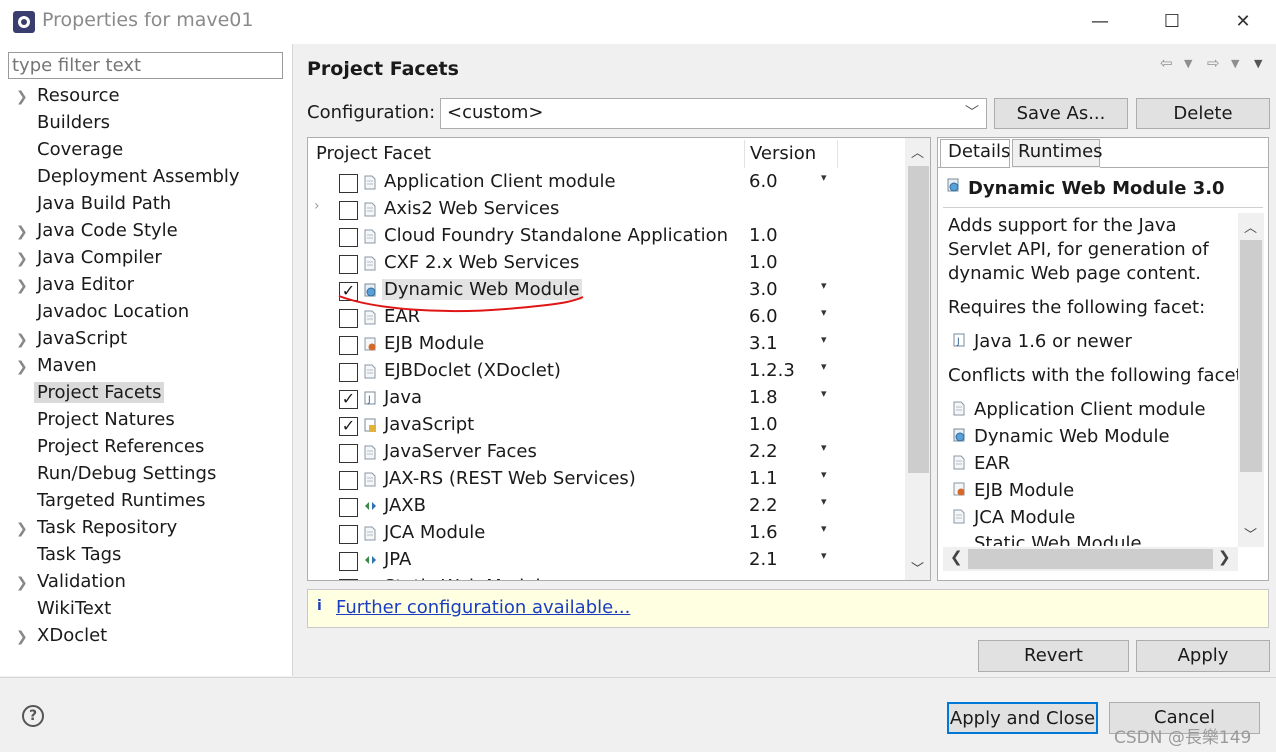 This screenshot has height=752, width=1276. What do you see at coordinates (373, 153) in the screenshot?
I see `column-header-facet: Project Facet` at bounding box center [373, 153].